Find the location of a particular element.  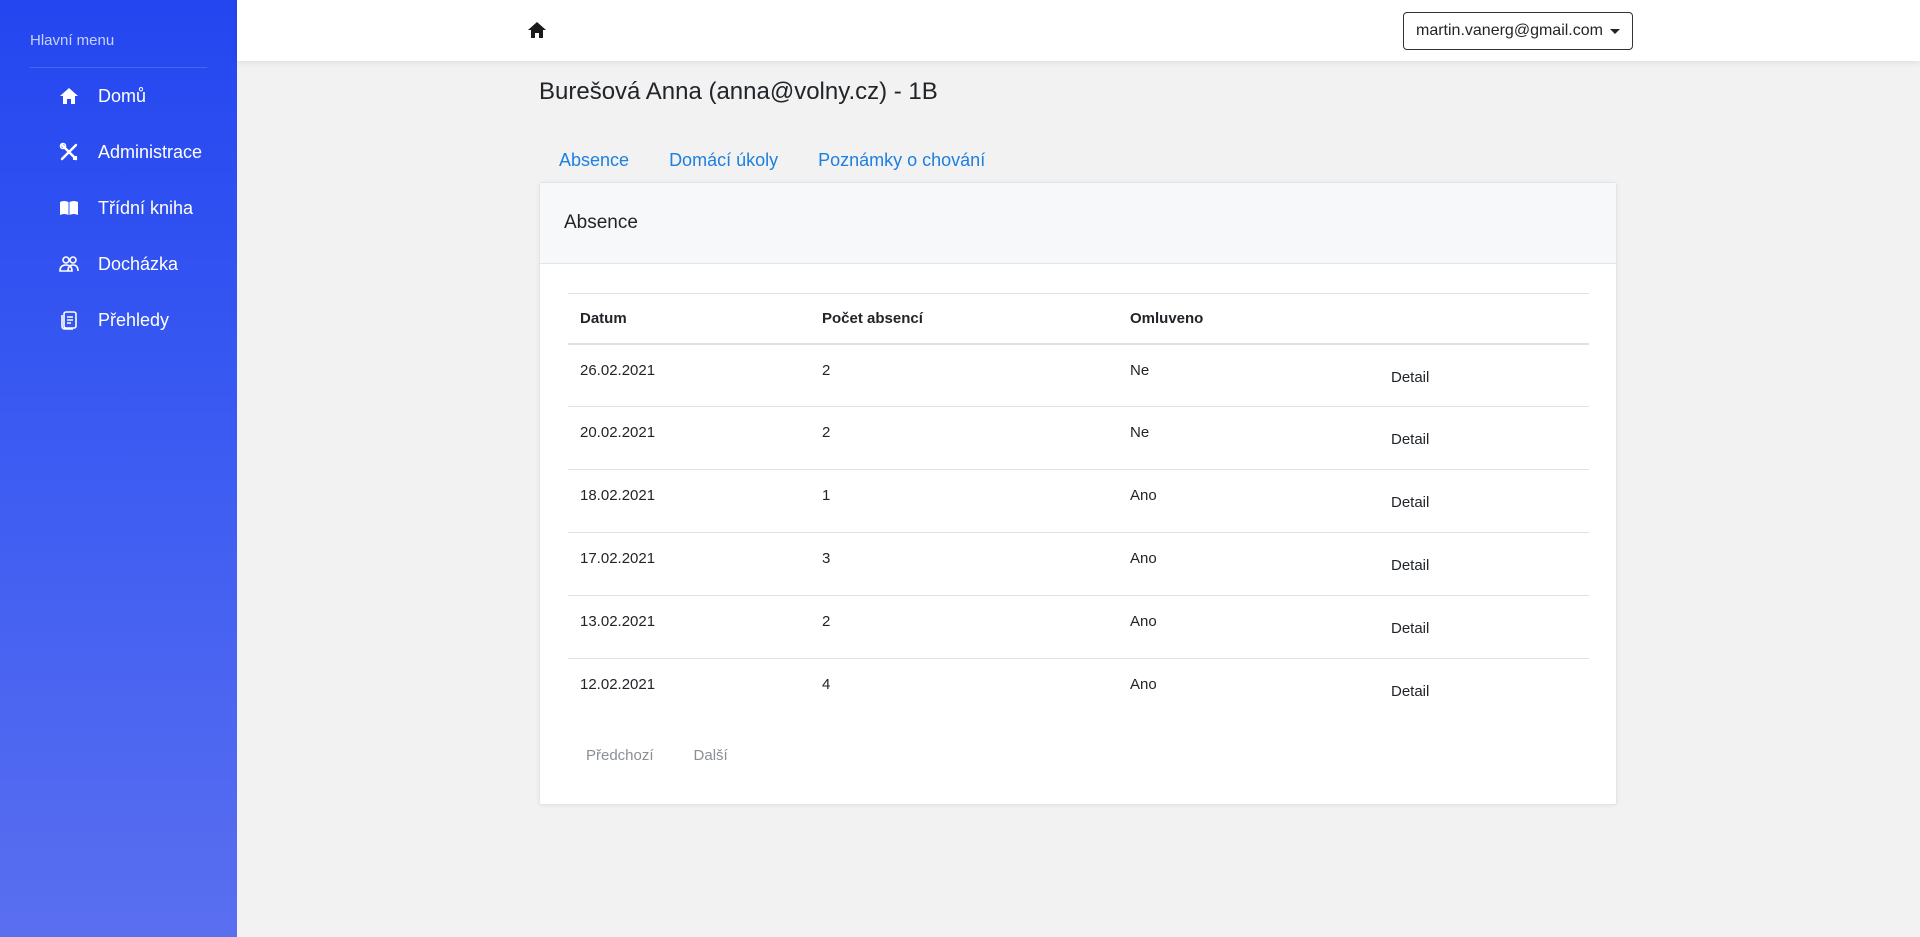

tab-domaci-ukoly: Domácí úkoly is located at coordinates (723, 160).